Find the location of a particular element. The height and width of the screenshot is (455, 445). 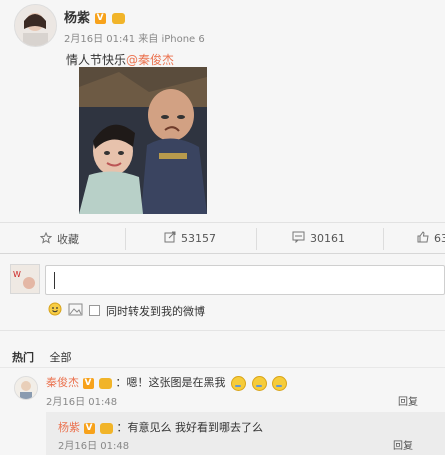

emoji-picker-icon is located at coordinates (55, 310).